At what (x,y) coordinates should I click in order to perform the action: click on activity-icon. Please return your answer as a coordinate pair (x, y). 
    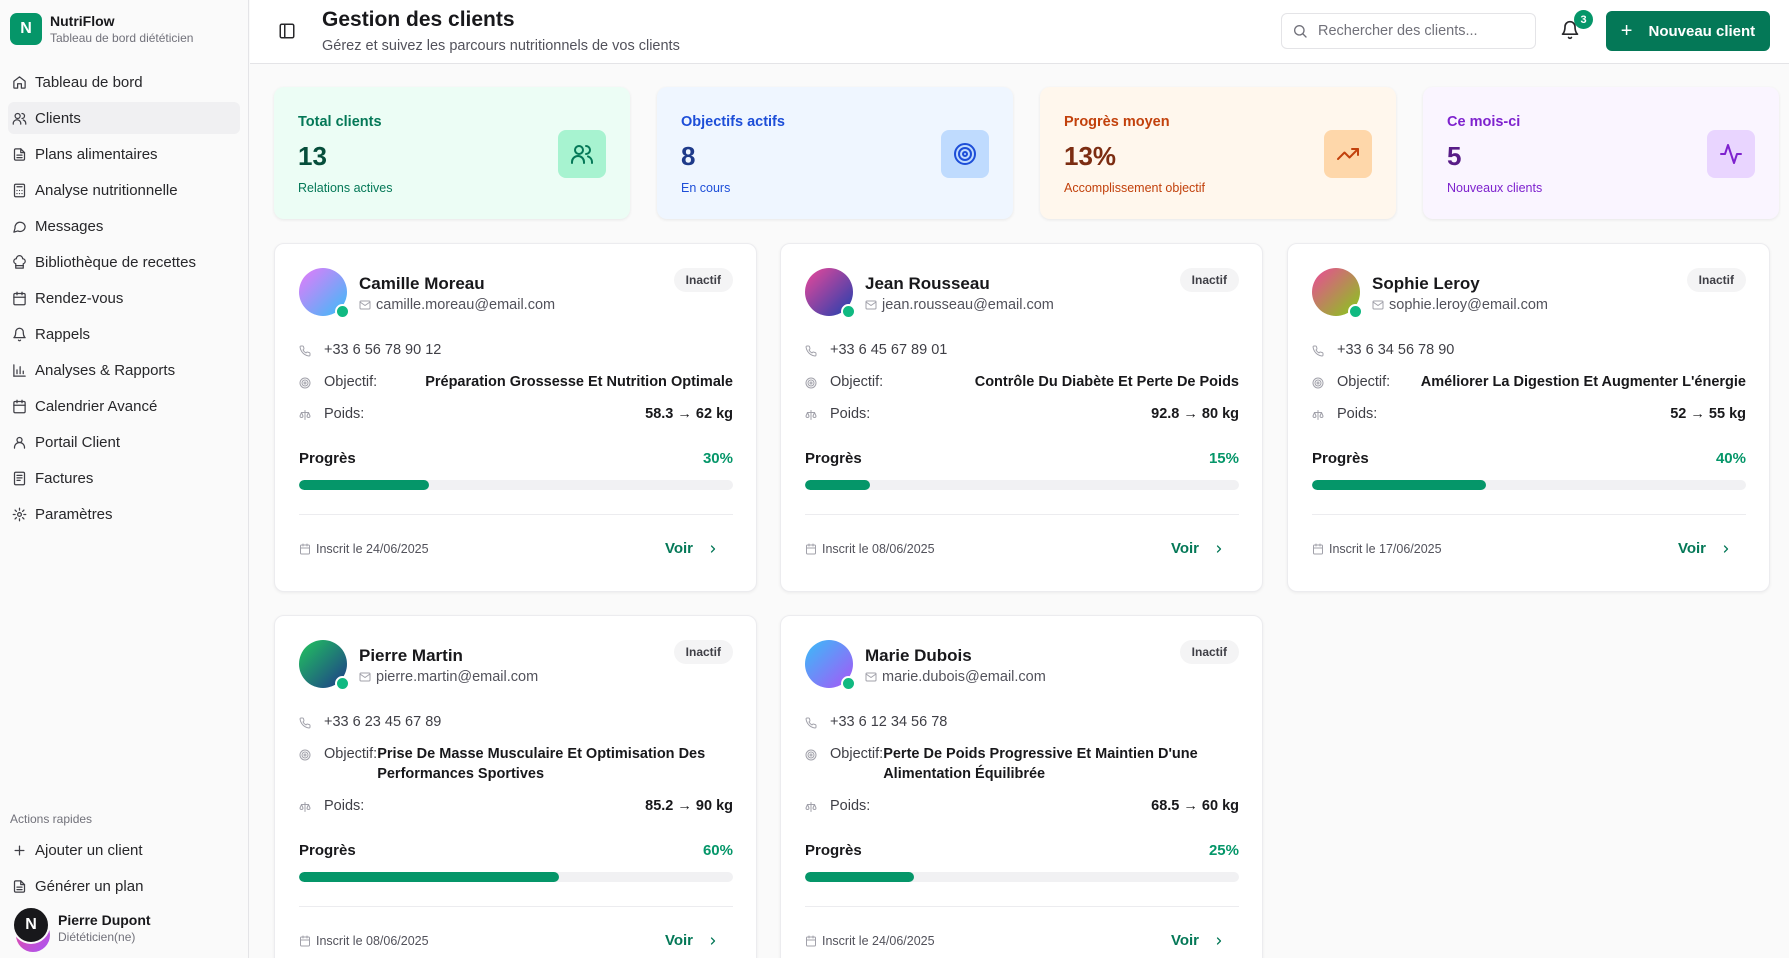
    Looking at the image, I should click on (1731, 154).